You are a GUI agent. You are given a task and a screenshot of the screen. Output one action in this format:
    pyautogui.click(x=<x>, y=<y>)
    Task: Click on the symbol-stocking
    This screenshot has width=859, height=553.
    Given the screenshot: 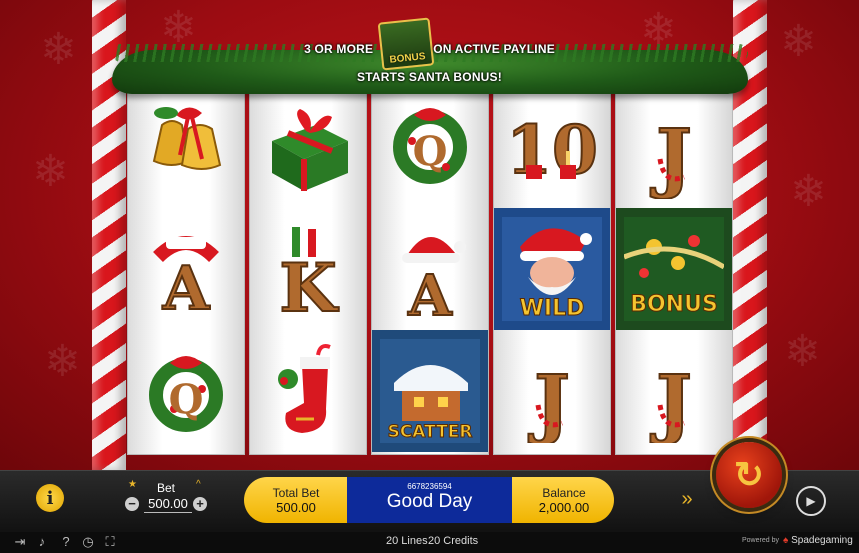 What is the action you would take?
    pyautogui.click(x=308, y=391)
    